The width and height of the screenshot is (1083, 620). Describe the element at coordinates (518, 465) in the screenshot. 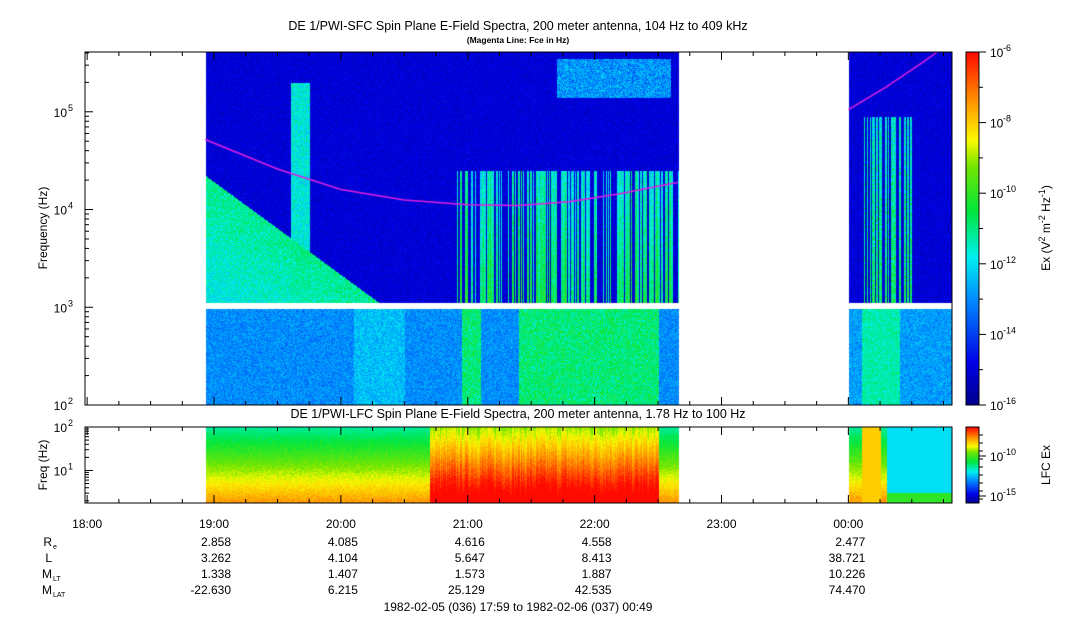

I see `lfc-plot-frame` at that location.